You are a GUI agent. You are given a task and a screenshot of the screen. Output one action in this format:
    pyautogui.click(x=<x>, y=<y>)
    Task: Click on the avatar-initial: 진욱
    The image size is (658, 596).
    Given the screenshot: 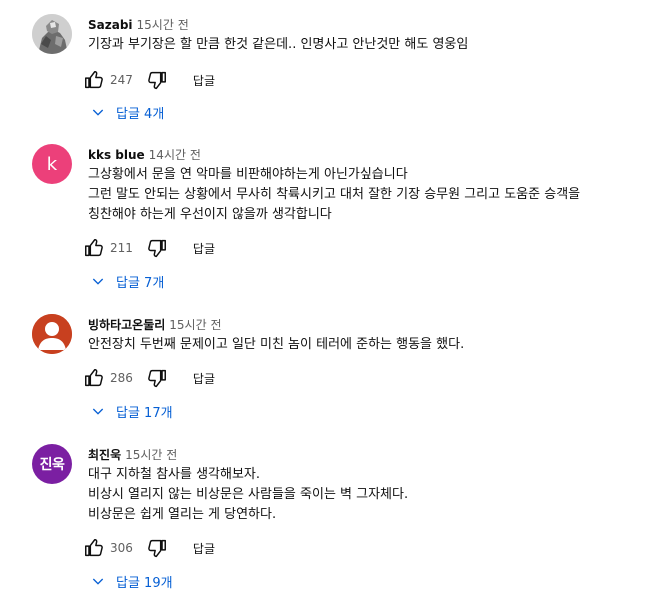 What is the action you would take?
    pyautogui.click(x=52, y=465)
    